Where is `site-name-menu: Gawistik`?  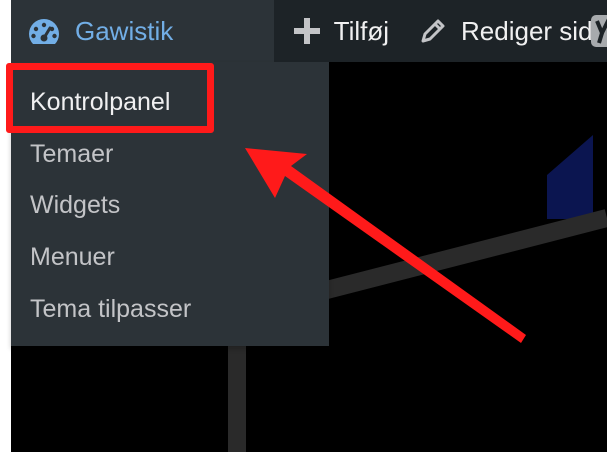 site-name-menu: Gawistik is located at coordinates (142, 31).